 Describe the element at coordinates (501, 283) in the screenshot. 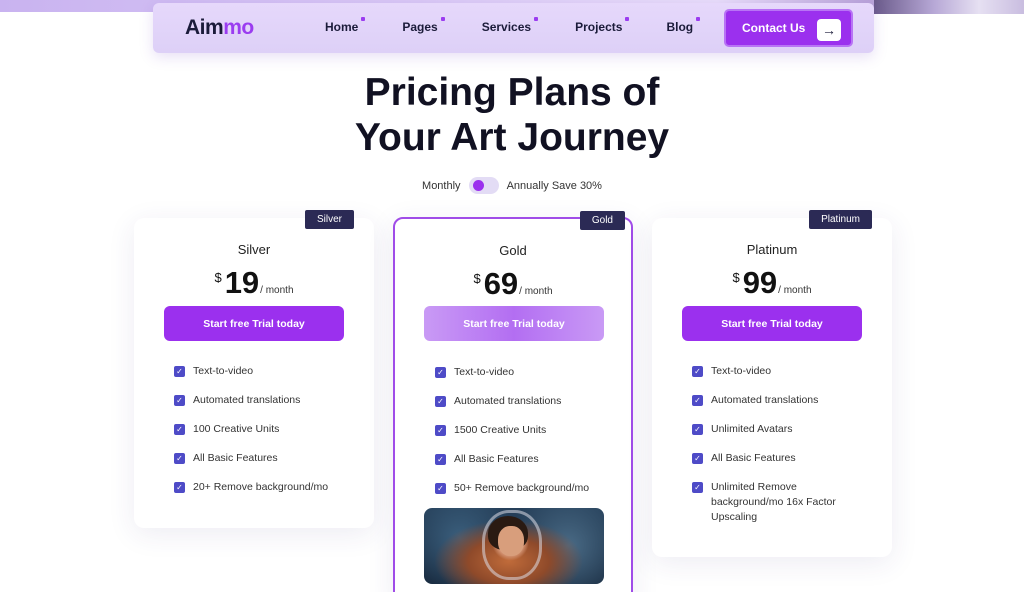

I see `price-amount: 69` at that location.